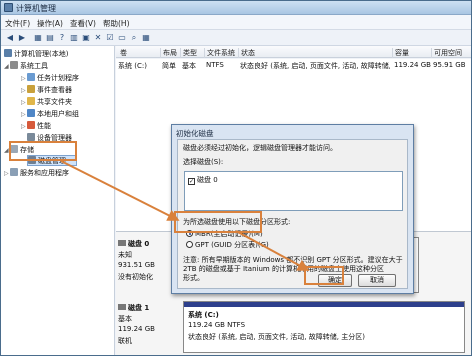 The height and width of the screenshot is (356, 472). I want to click on menu-view: 查看(V), so click(83, 23).